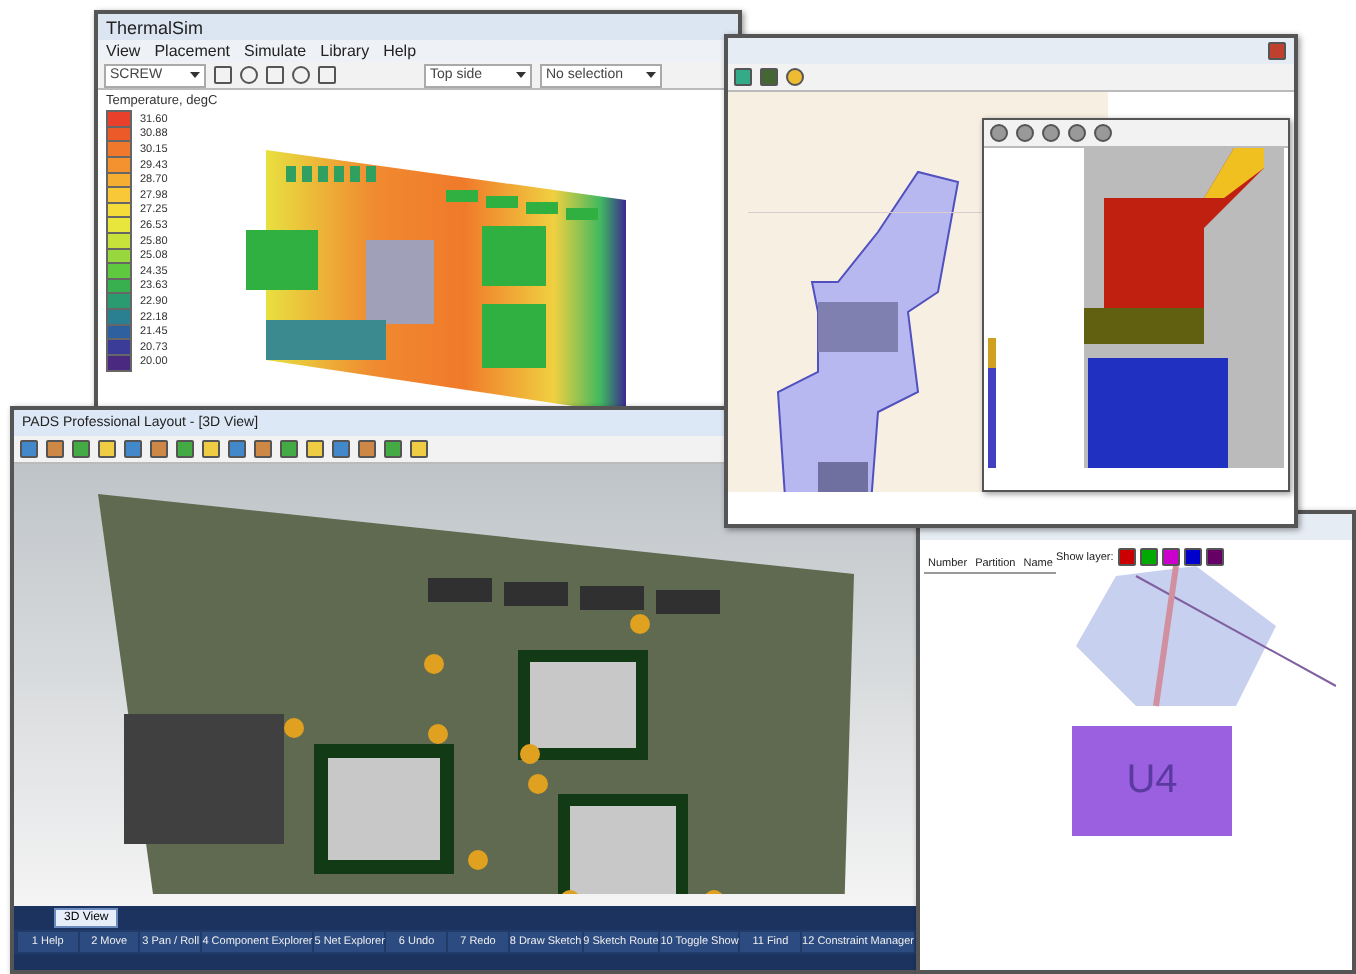 Image resolution: width=1356 pixels, height=974 pixels. Describe the element at coordinates (795, 77) in the screenshot. I see `help-icon` at that location.